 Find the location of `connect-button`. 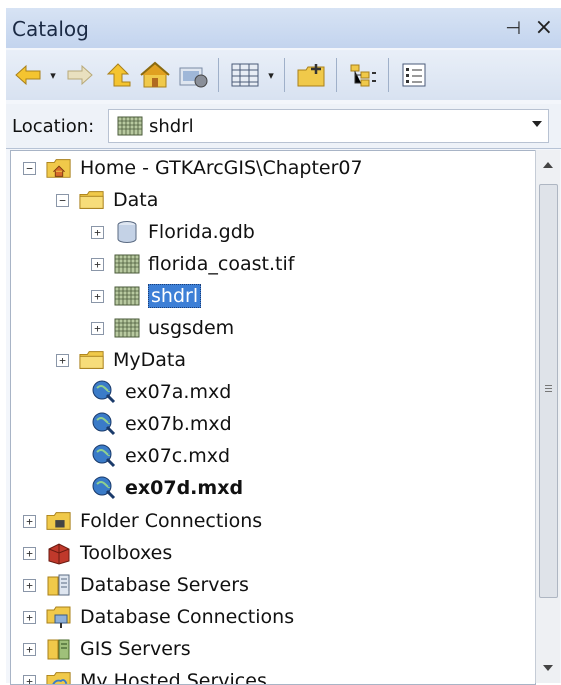

connect-button is located at coordinates (193, 75).